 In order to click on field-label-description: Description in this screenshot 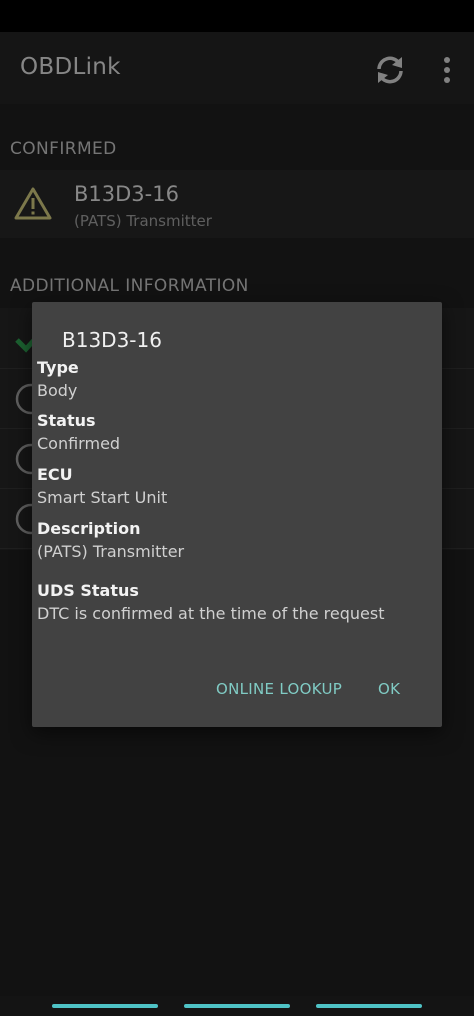, I will do `click(89, 528)`.